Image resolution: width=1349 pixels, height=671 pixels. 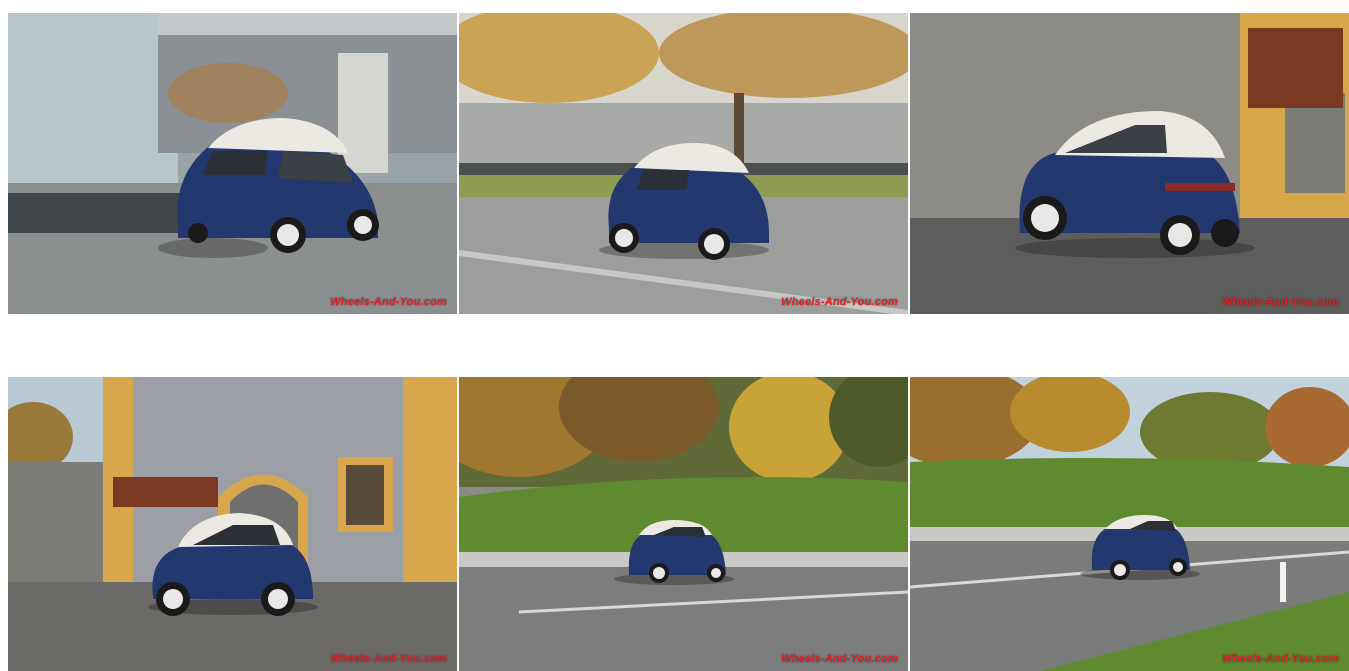 I want to click on gallery-photo-6: Wheels-And-You.com, so click(x=1129, y=524).